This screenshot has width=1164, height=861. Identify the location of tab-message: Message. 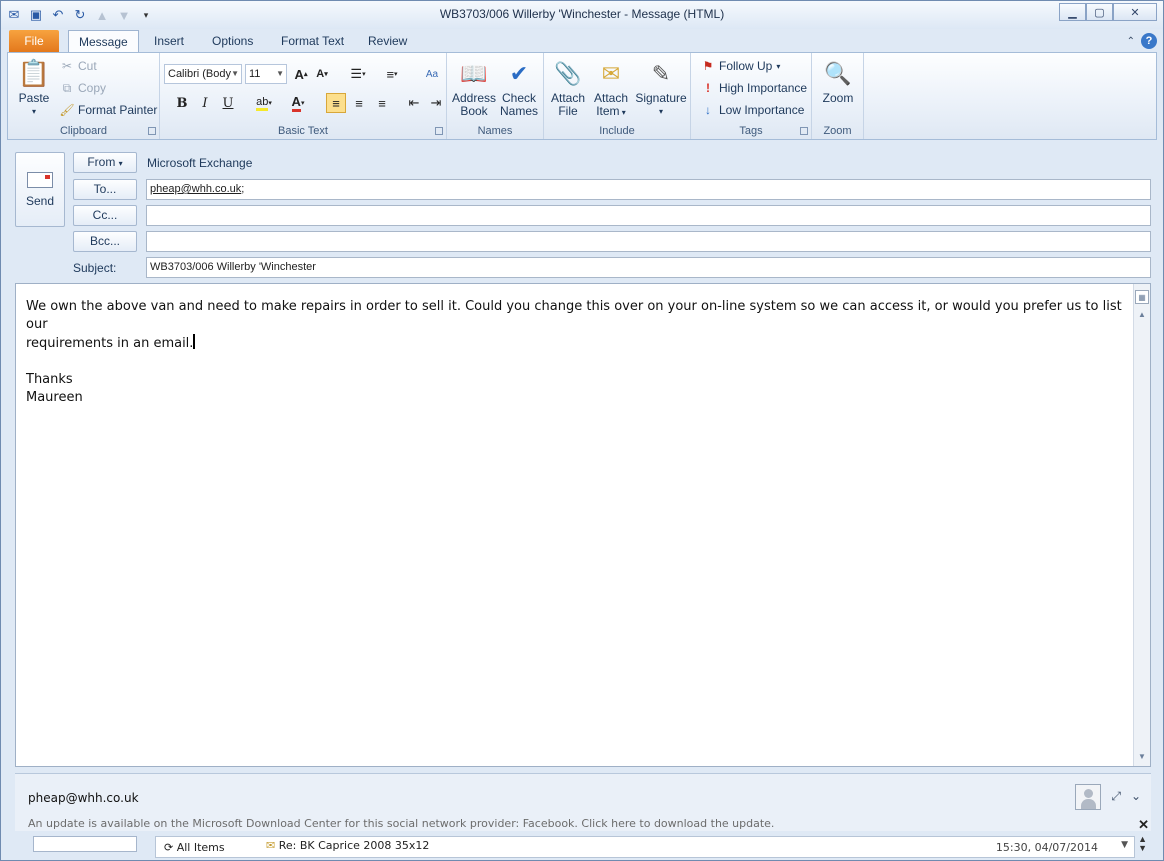
(103, 41).